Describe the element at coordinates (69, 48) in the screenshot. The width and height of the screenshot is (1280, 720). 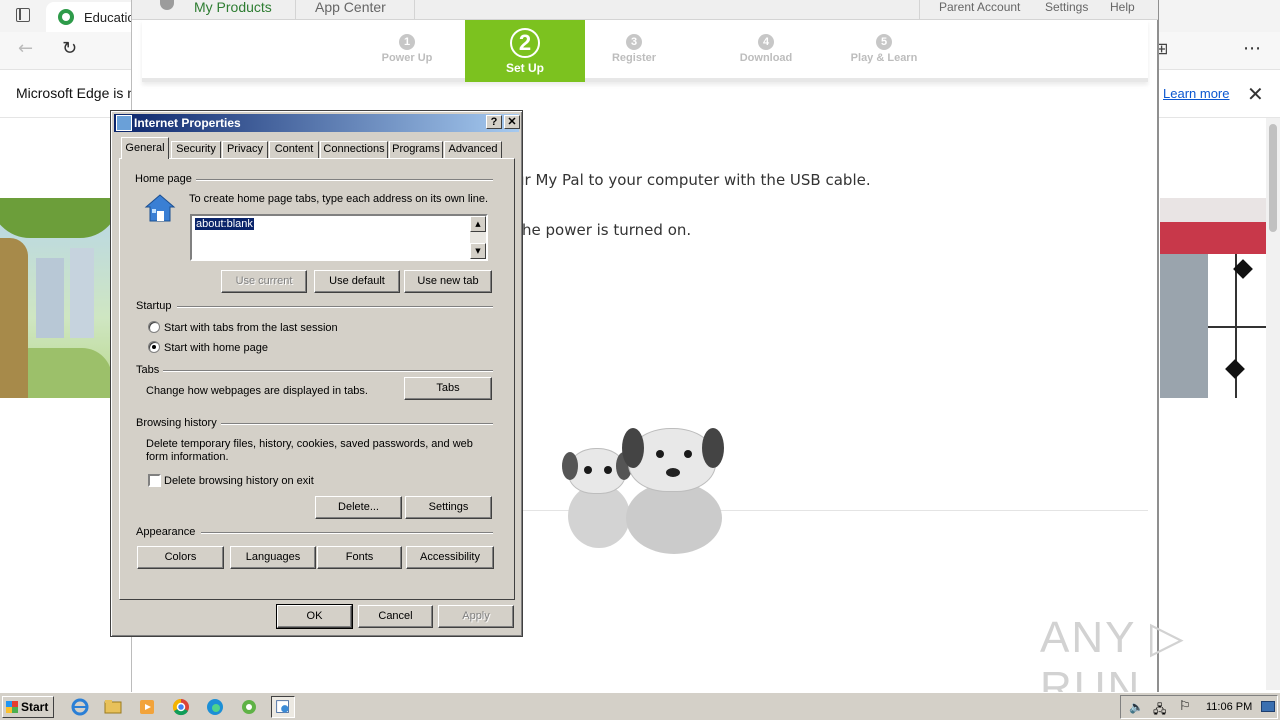
I see `refresh-icon: ↻` at that location.